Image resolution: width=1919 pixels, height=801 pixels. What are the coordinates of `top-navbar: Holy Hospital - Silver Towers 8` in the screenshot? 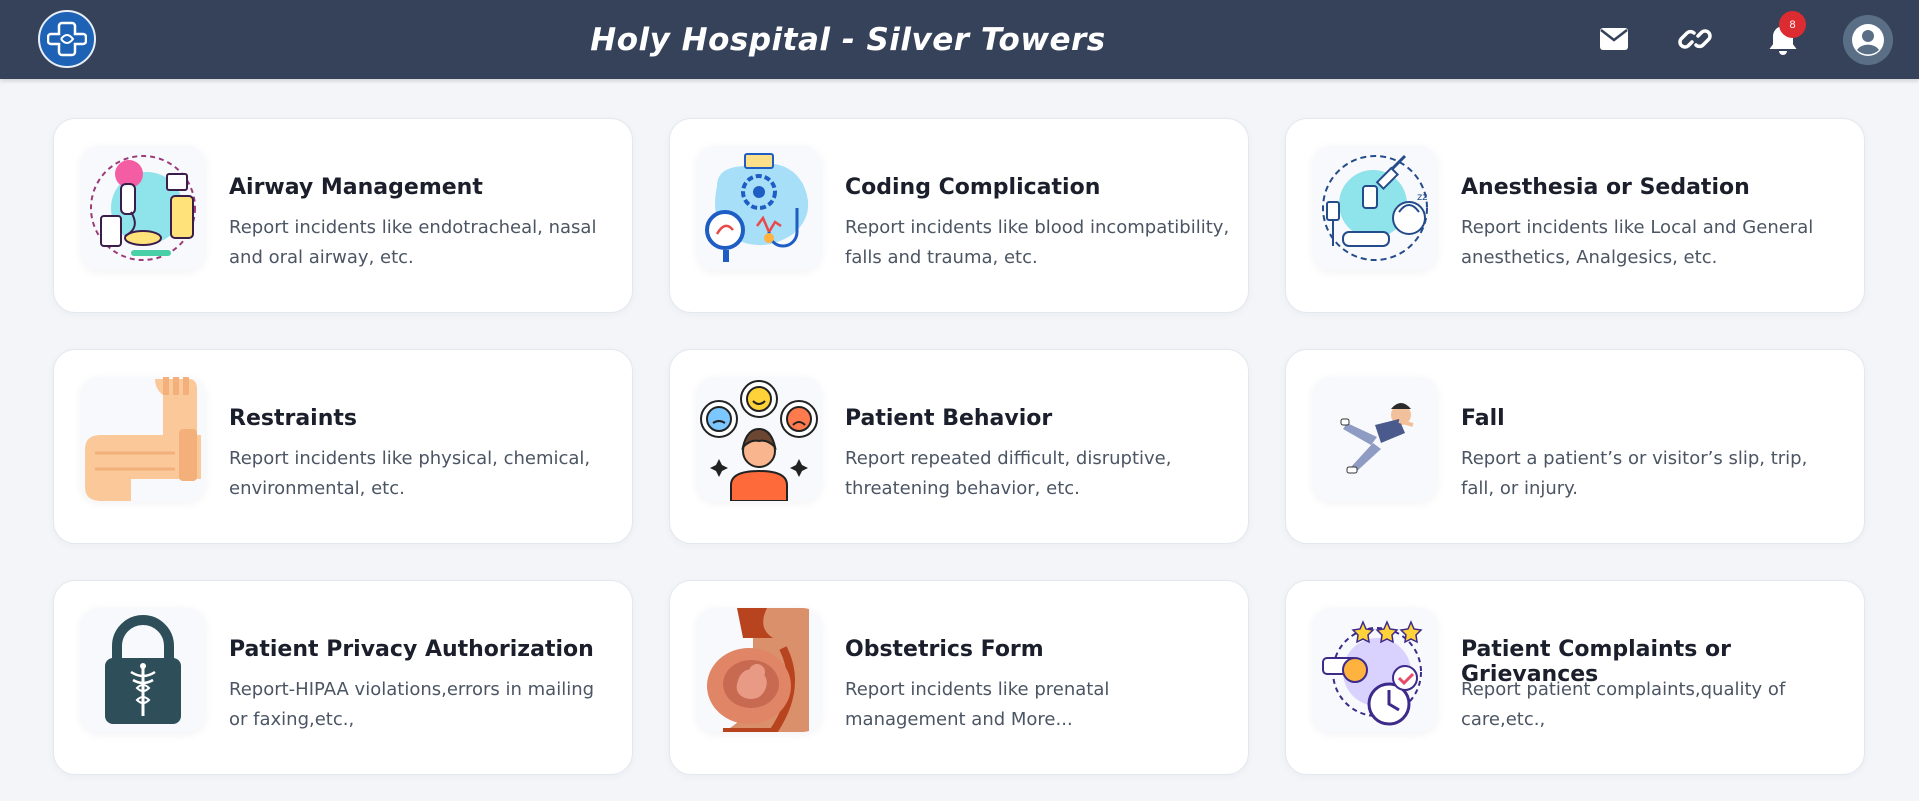 It's located at (959, 39).